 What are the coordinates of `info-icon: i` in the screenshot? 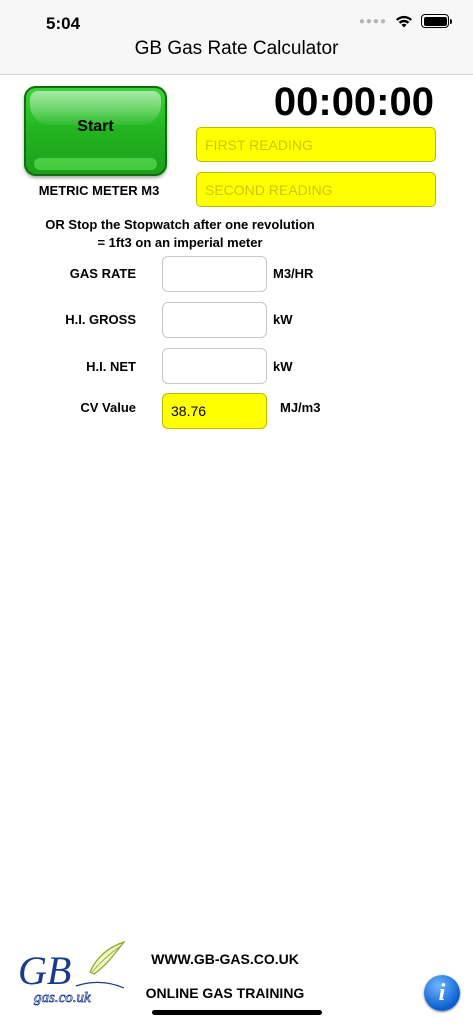 It's located at (442, 992).